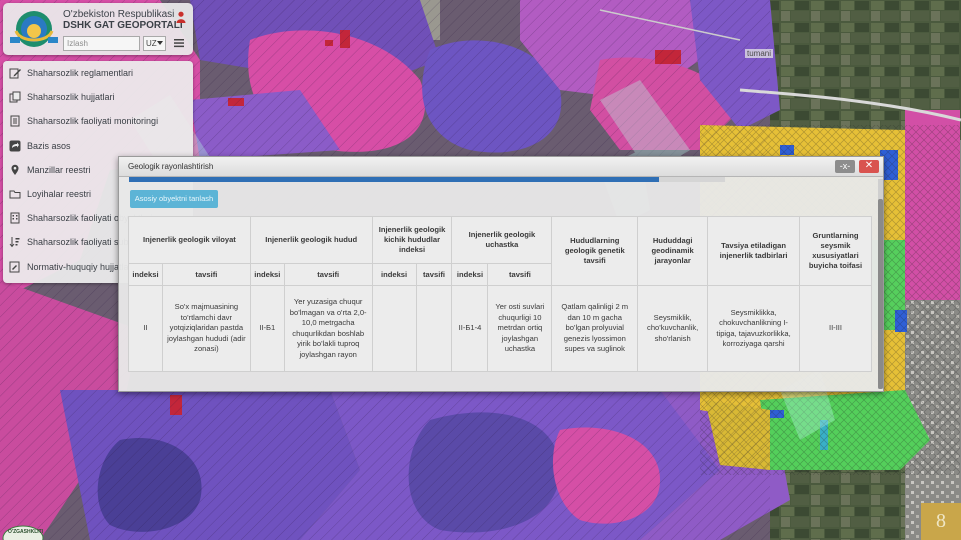 The image size is (961, 540). What do you see at coordinates (181, 17) in the screenshot?
I see `user-icon` at bounding box center [181, 17].